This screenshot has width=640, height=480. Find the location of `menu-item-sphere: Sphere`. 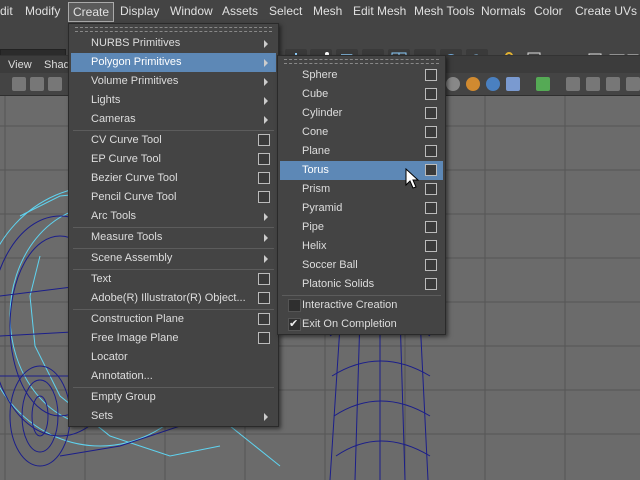

menu-item-sphere: Sphere is located at coordinates (361, 75).